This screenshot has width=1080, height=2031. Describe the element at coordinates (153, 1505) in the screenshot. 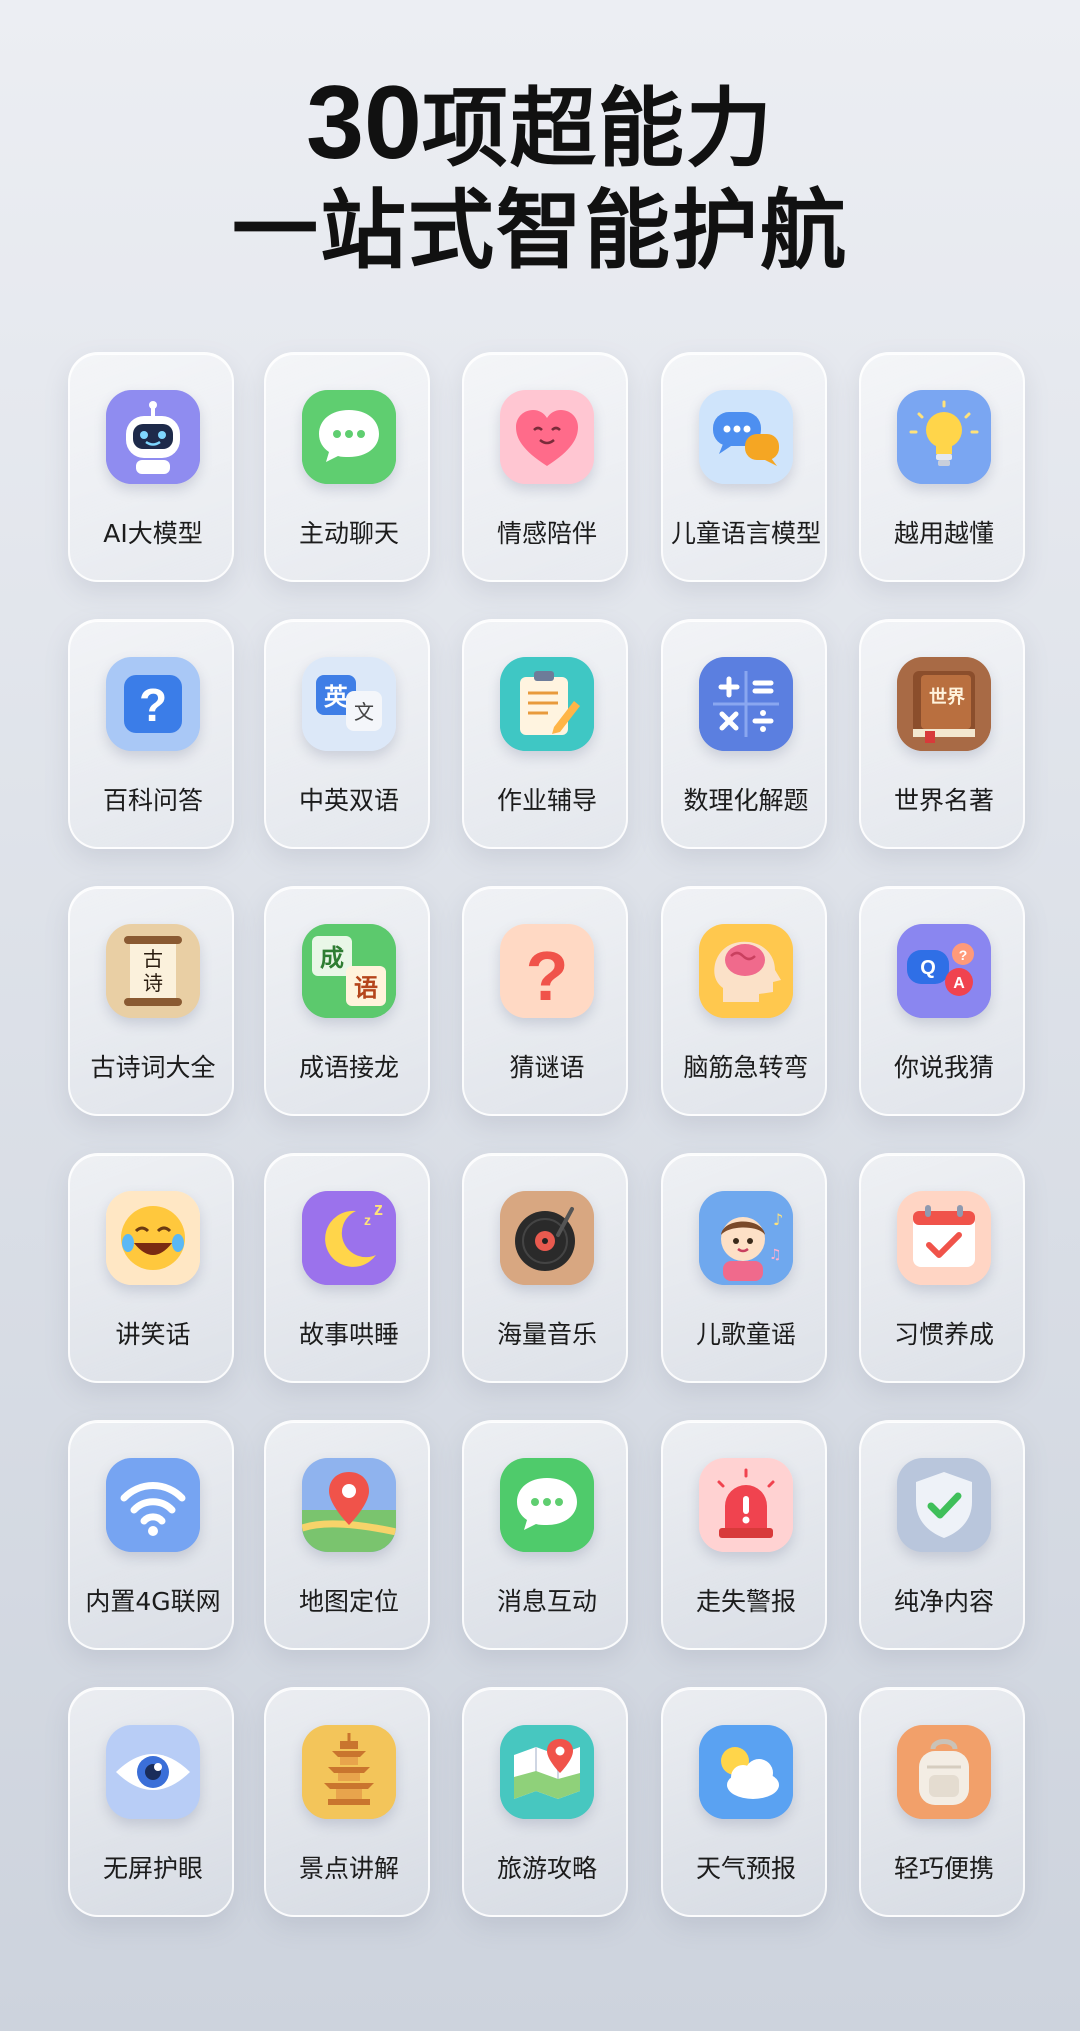

I see `wifi-icon` at that location.